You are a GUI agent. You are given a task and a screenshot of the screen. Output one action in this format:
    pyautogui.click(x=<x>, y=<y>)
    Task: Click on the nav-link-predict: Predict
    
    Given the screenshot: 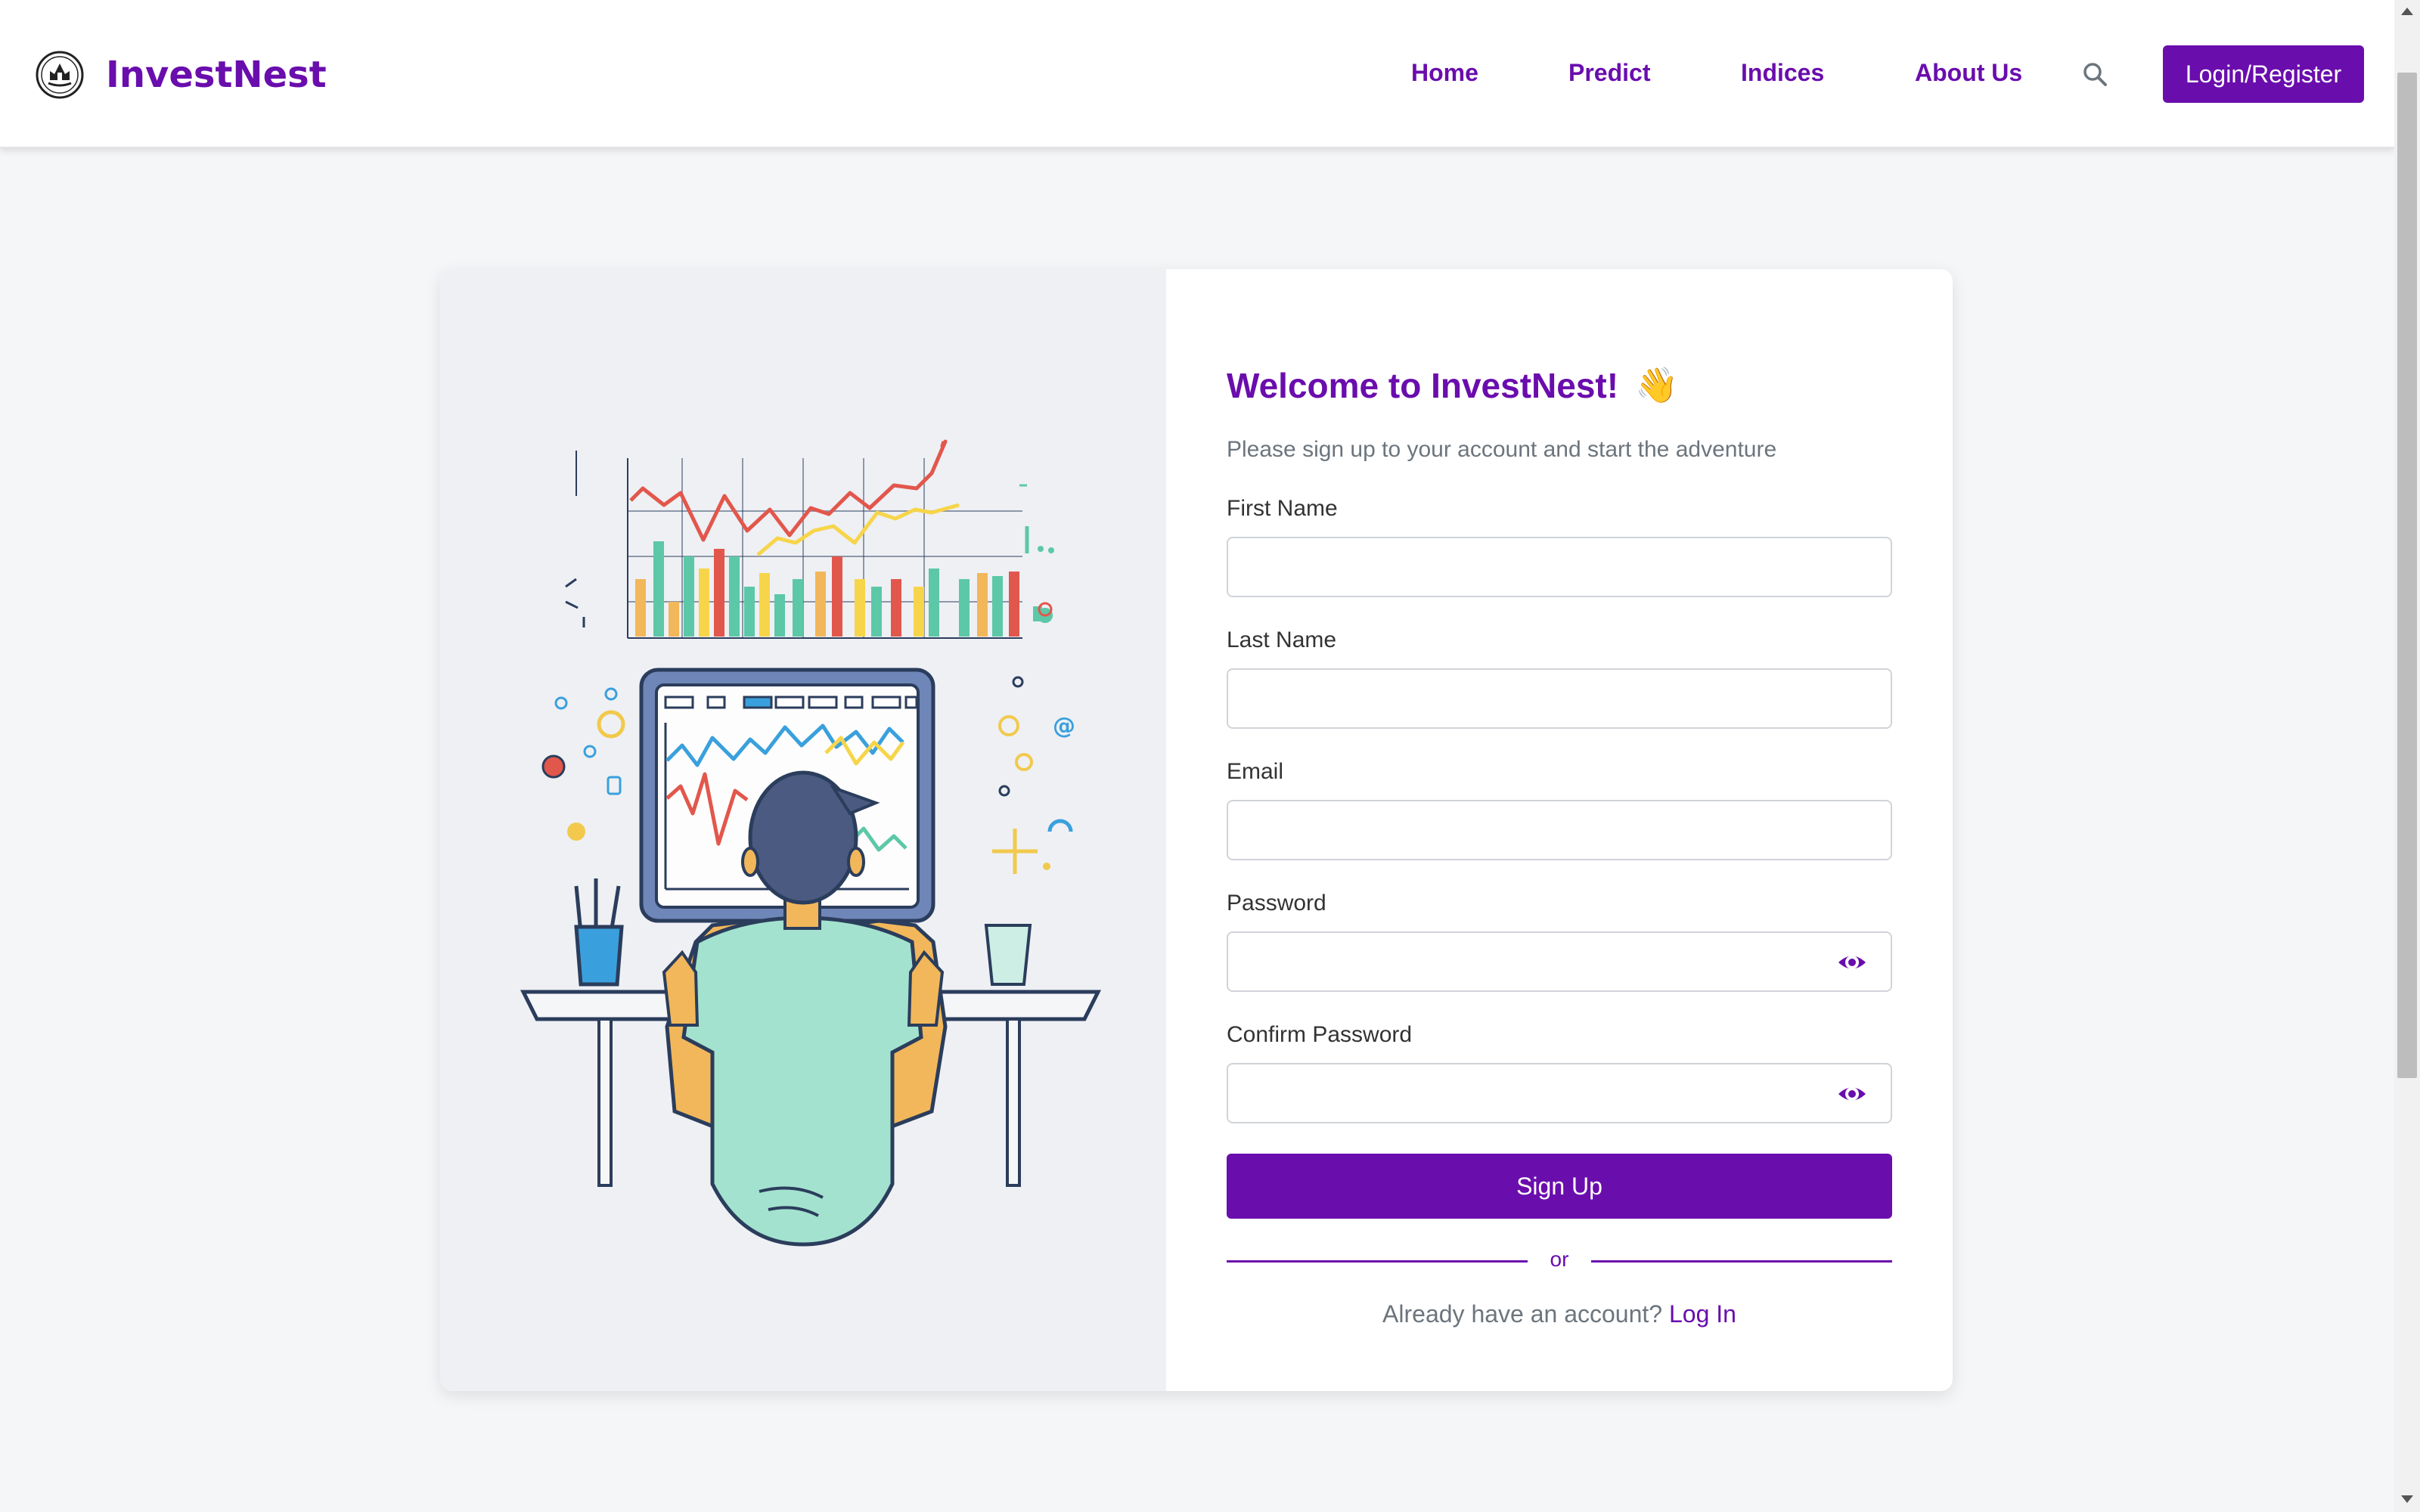 What is the action you would take?
    pyautogui.click(x=1609, y=73)
    